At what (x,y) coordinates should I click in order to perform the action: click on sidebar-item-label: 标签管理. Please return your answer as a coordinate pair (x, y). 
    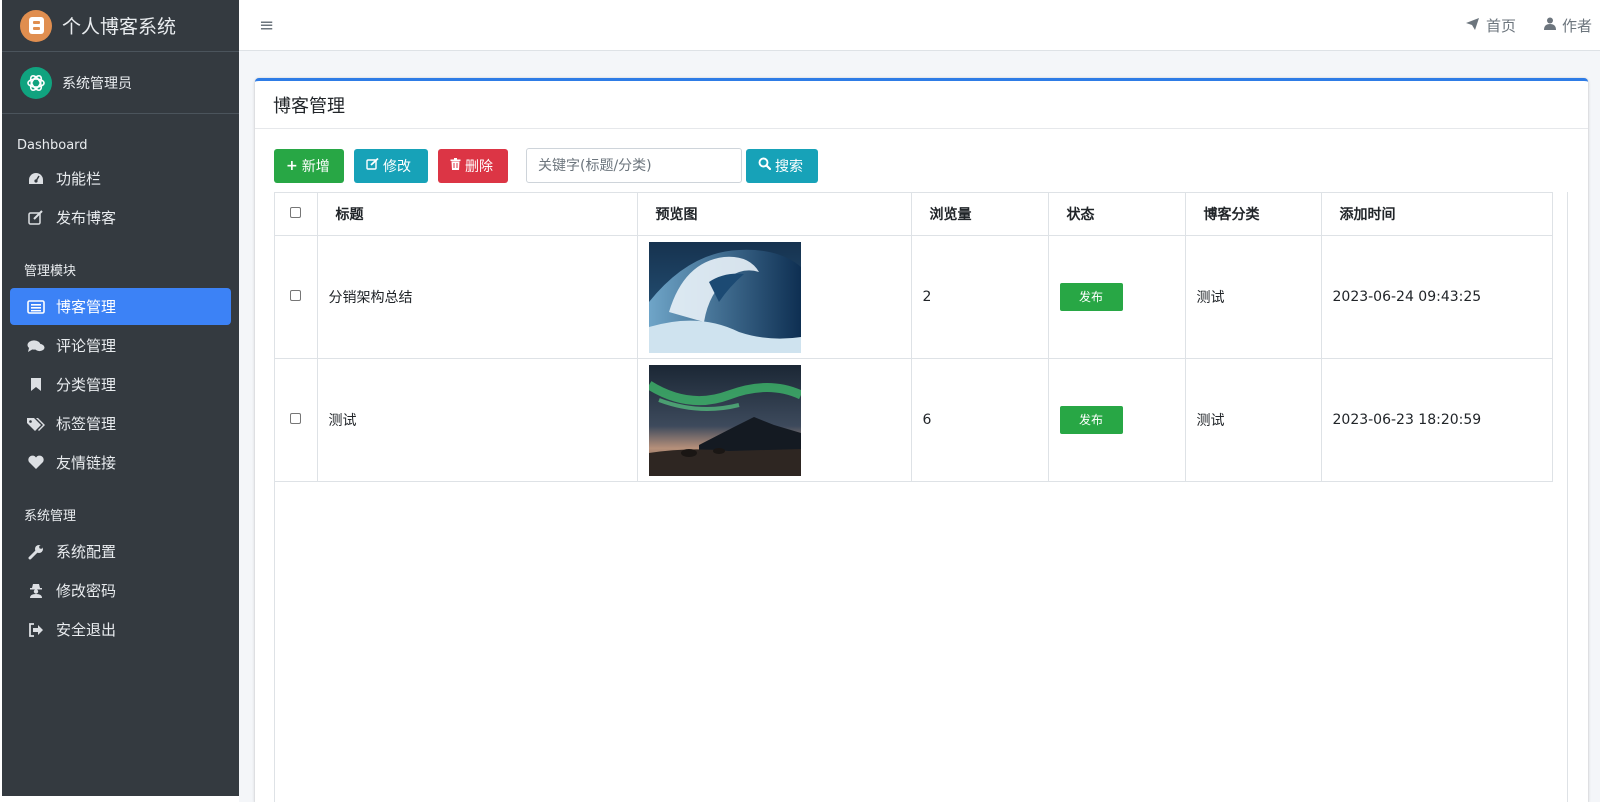
    Looking at the image, I should click on (86, 424).